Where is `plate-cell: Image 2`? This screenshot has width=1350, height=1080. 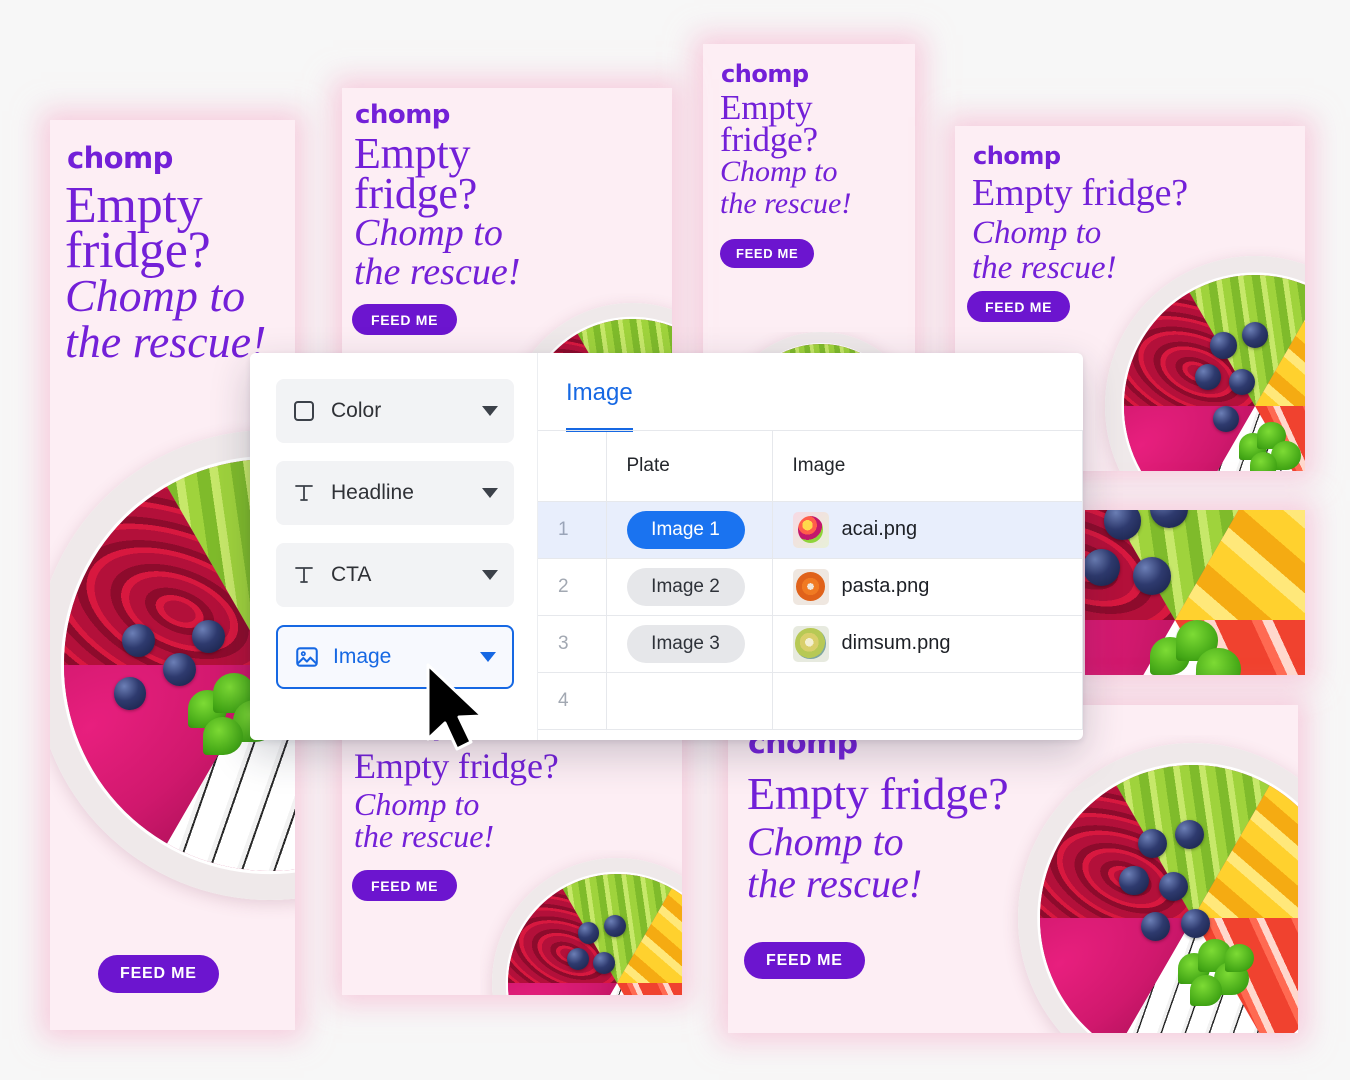 plate-cell: Image 2 is located at coordinates (689, 587).